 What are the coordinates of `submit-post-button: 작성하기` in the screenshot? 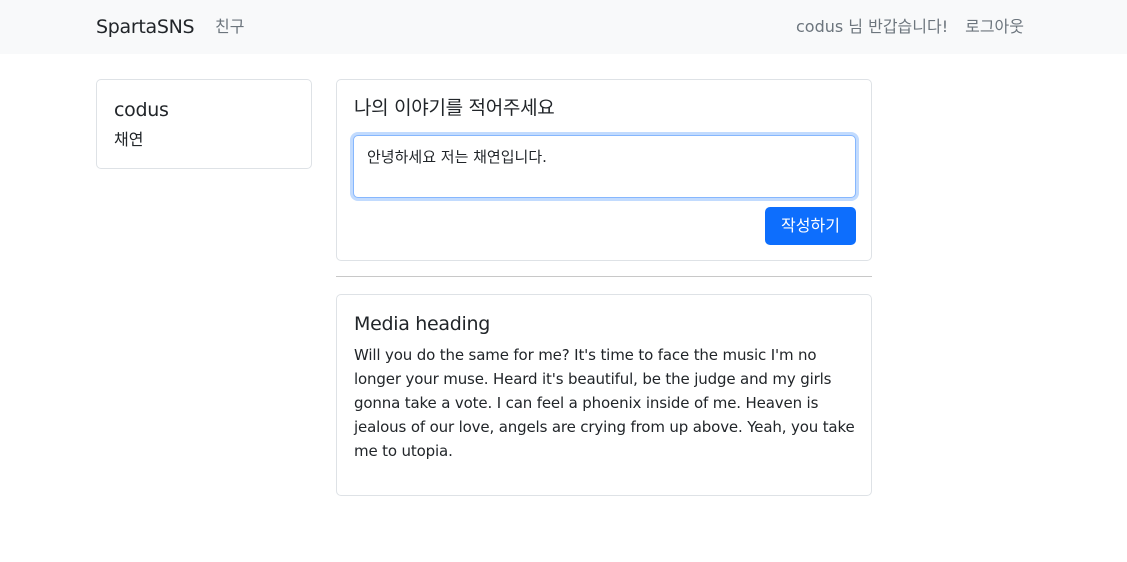 It's located at (810, 226).